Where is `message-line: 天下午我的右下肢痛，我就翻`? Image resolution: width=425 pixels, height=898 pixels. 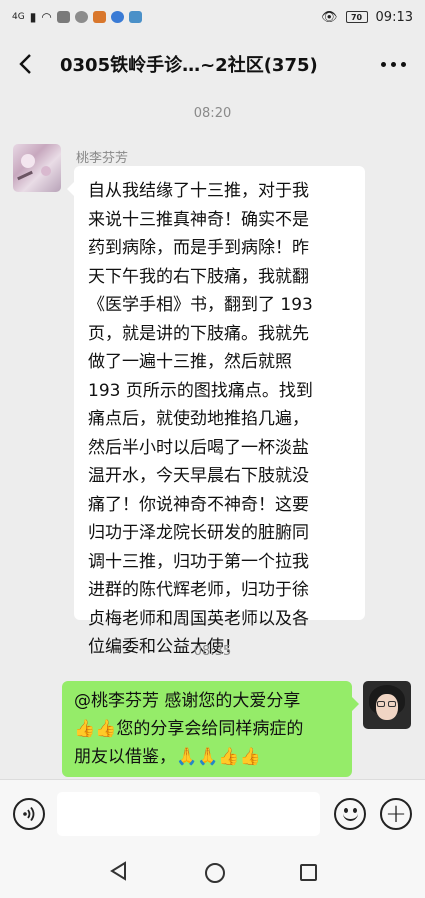 message-line: 天下午我的右下肢痛，我就翻 is located at coordinates (198, 276).